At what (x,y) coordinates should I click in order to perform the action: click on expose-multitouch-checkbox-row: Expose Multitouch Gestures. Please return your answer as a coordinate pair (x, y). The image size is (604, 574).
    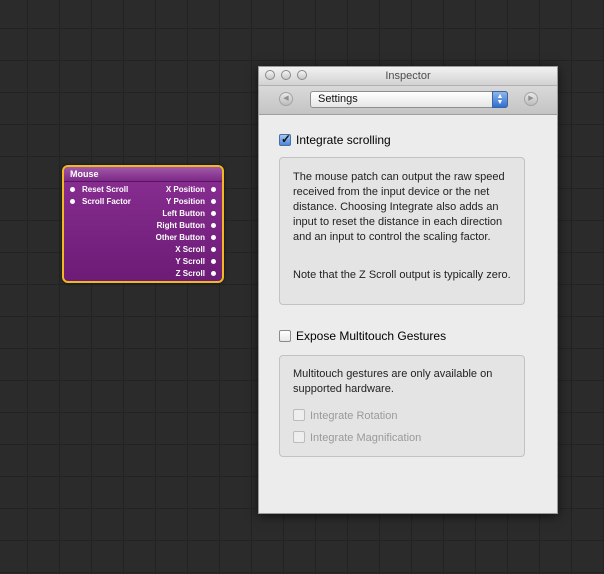
    Looking at the image, I should click on (362, 336).